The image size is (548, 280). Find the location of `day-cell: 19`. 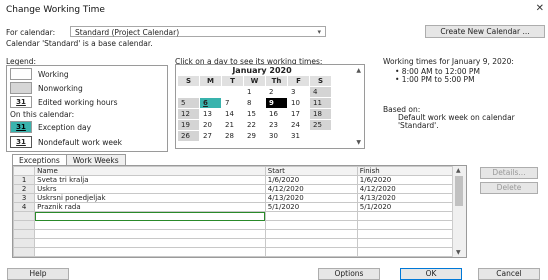

day-cell: 19 is located at coordinates (188, 125).